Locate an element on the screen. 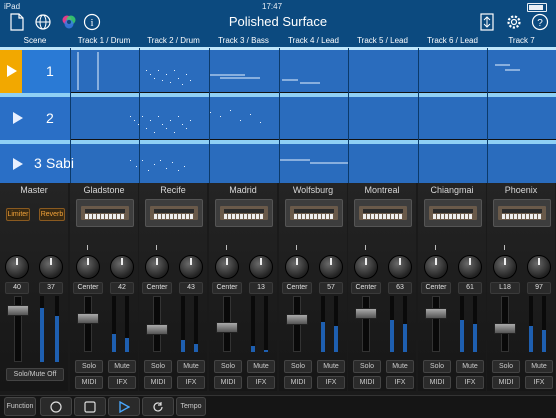  function-button: Function is located at coordinates (20, 406).